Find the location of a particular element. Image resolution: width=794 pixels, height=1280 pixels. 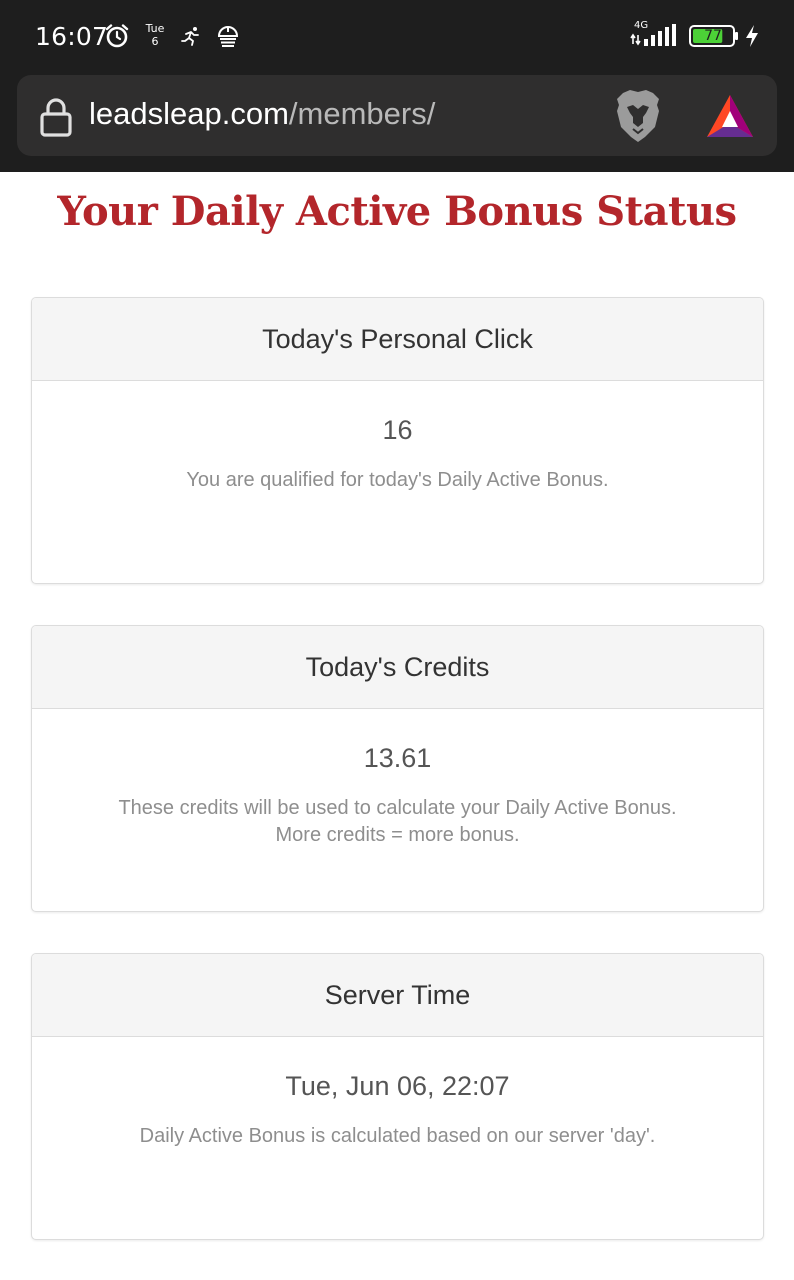

panel-heading: Server Time is located at coordinates (397, 995).